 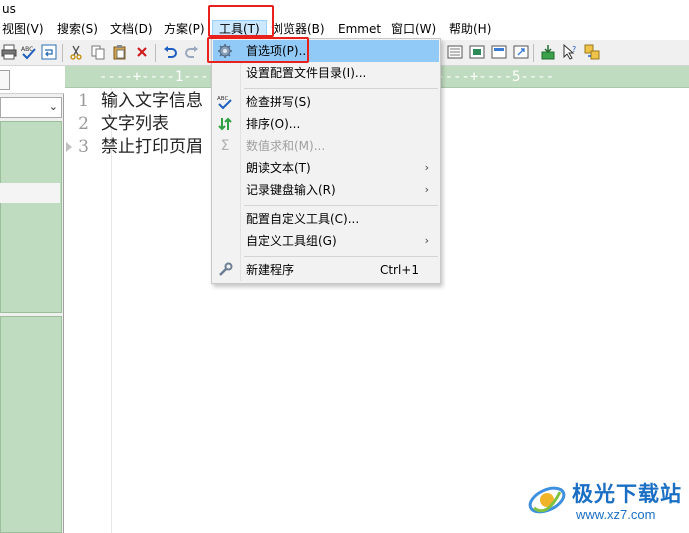 I want to click on left-panel-tab, so click(x=5, y=80).